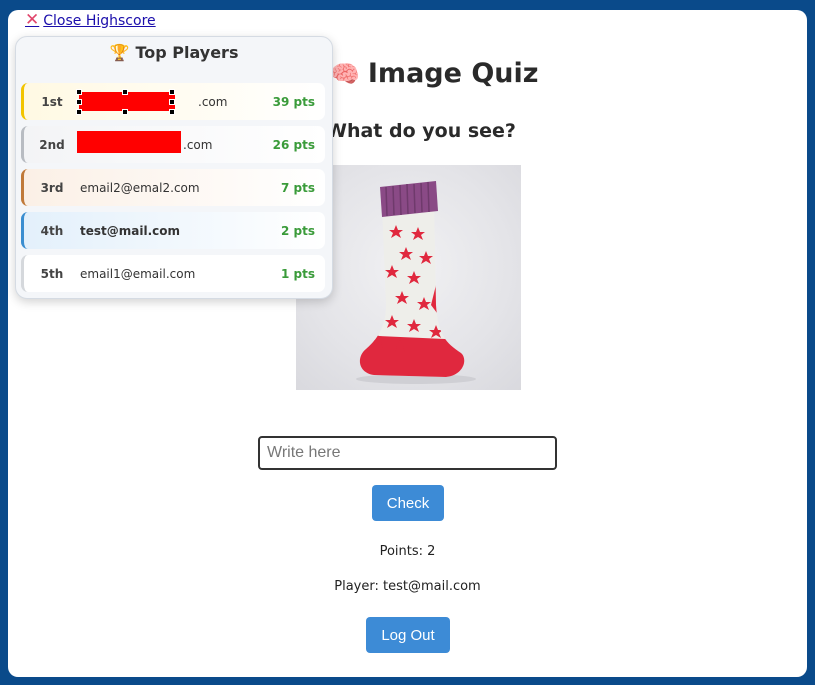 Image resolution: width=815 pixels, height=685 pixels. Describe the element at coordinates (187, 52) in the screenshot. I see `highscore-title-text: Top Players` at that location.